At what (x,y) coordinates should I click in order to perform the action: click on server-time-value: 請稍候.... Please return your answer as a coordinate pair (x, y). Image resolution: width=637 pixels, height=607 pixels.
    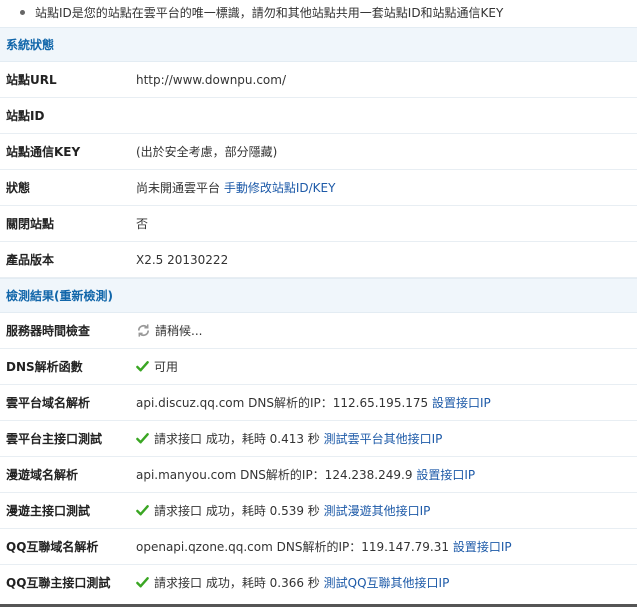
    Looking at the image, I should click on (179, 331).